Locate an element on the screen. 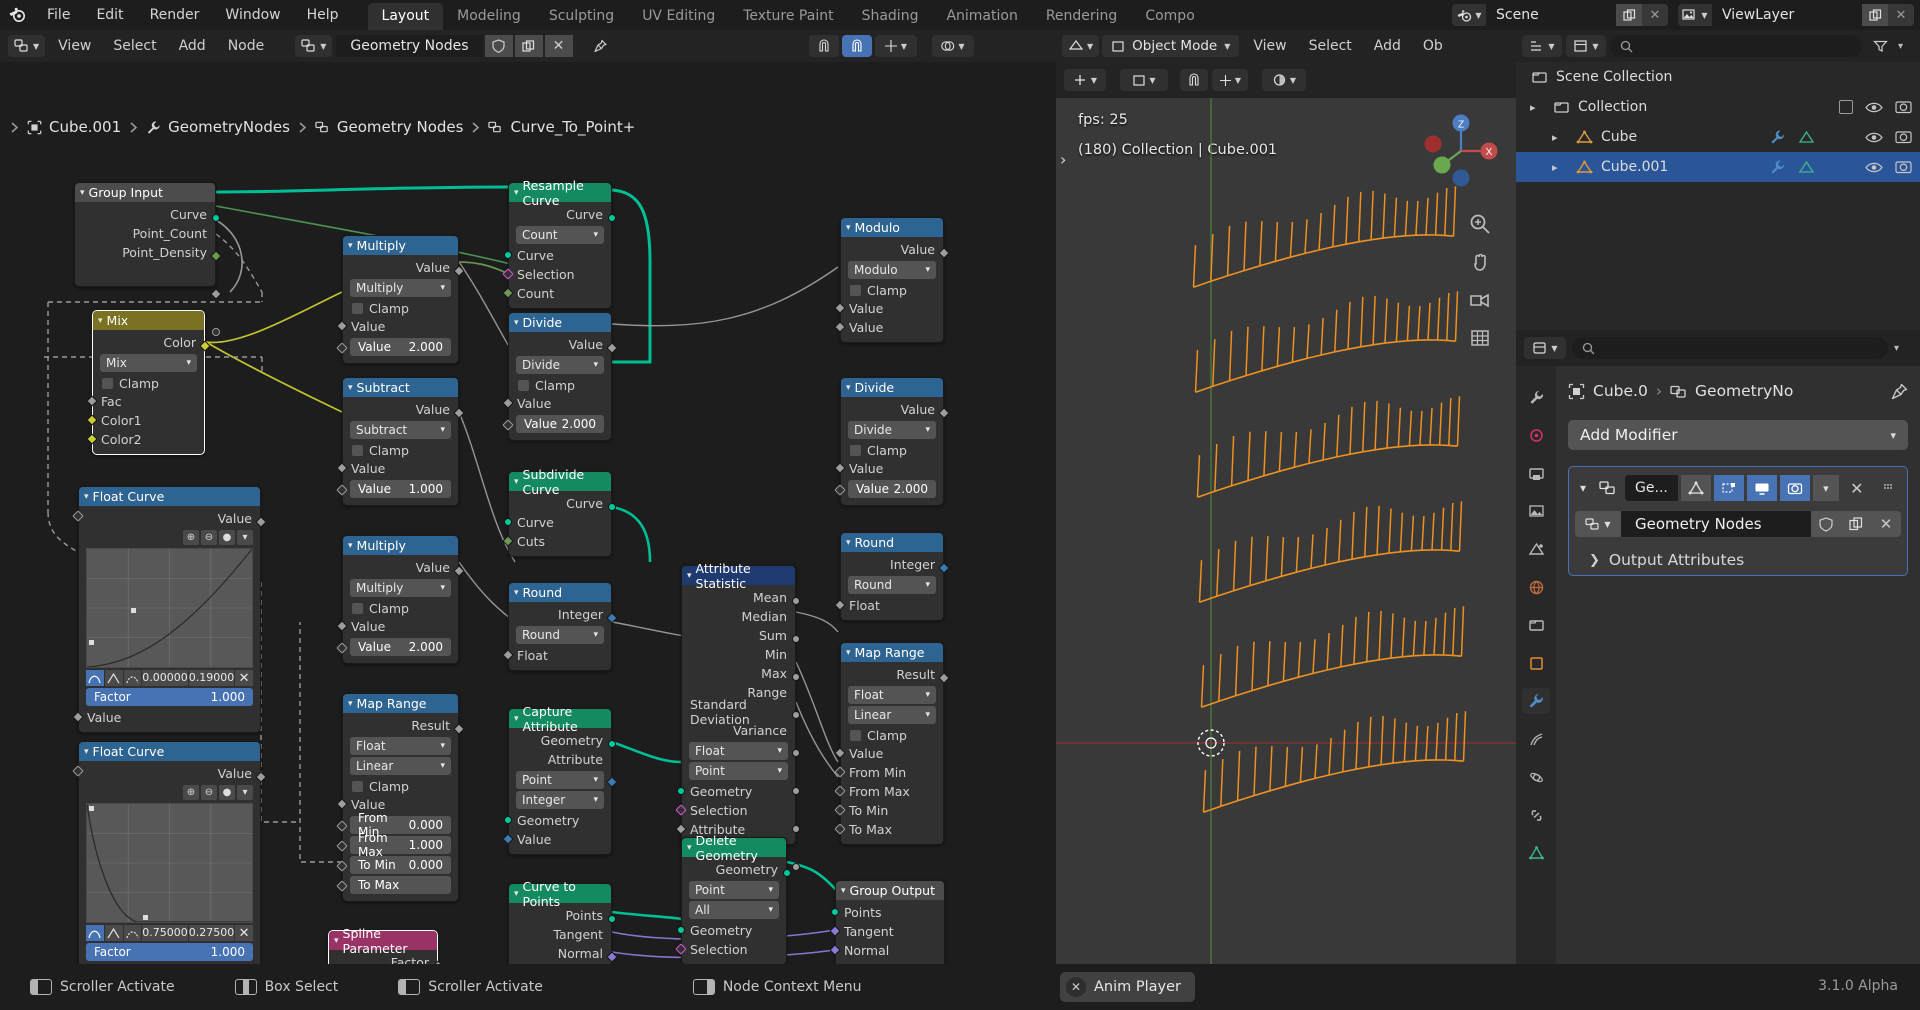 This screenshot has height=1010, width=1920. socket-float is located at coordinates (508, 655).